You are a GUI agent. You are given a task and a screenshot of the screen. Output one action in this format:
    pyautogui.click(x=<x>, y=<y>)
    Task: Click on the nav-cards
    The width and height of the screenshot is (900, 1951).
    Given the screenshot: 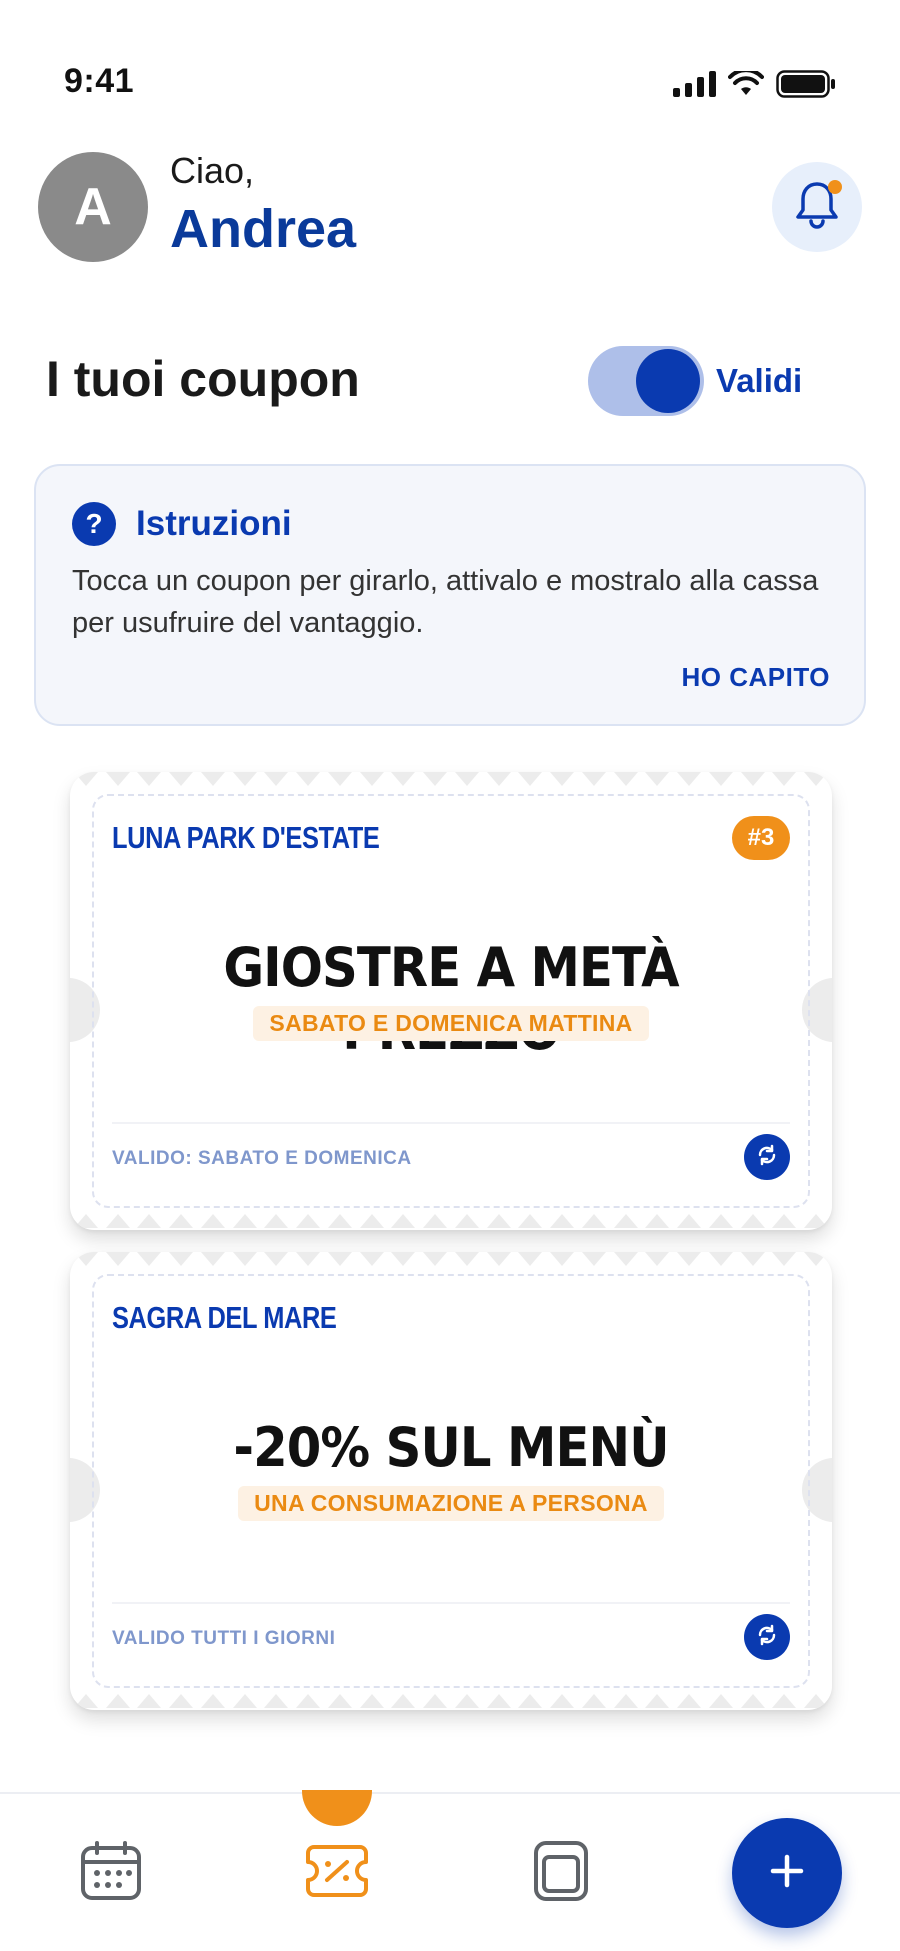 What is the action you would take?
    pyautogui.click(x=561, y=1873)
    